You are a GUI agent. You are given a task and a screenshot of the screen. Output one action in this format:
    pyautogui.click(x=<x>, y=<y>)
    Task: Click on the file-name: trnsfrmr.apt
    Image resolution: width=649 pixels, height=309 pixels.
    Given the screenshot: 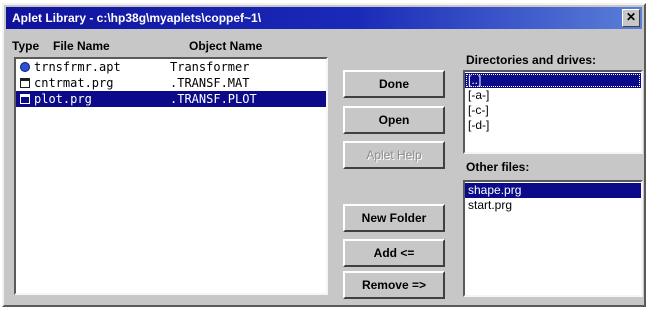 What is the action you would take?
    pyautogui.click(x=77, y=67)
    